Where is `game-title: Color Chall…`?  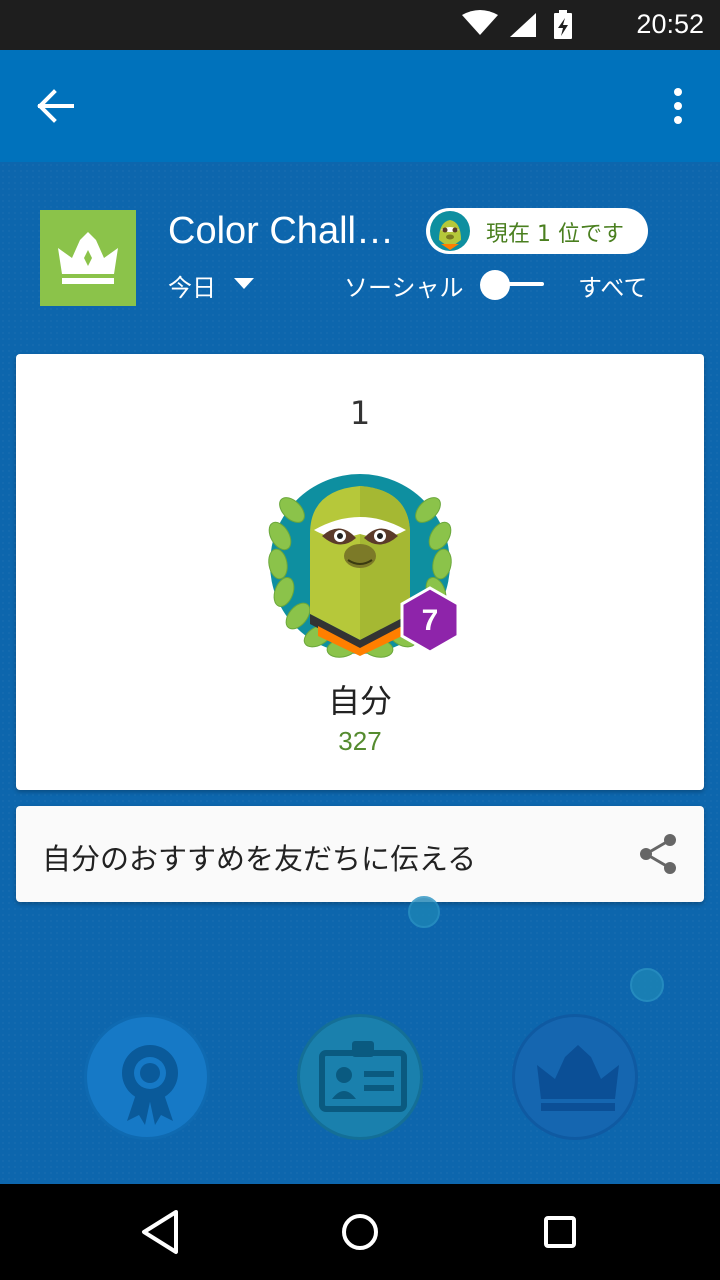 game-title: Color Chall… is located at coordinates (281, 231).